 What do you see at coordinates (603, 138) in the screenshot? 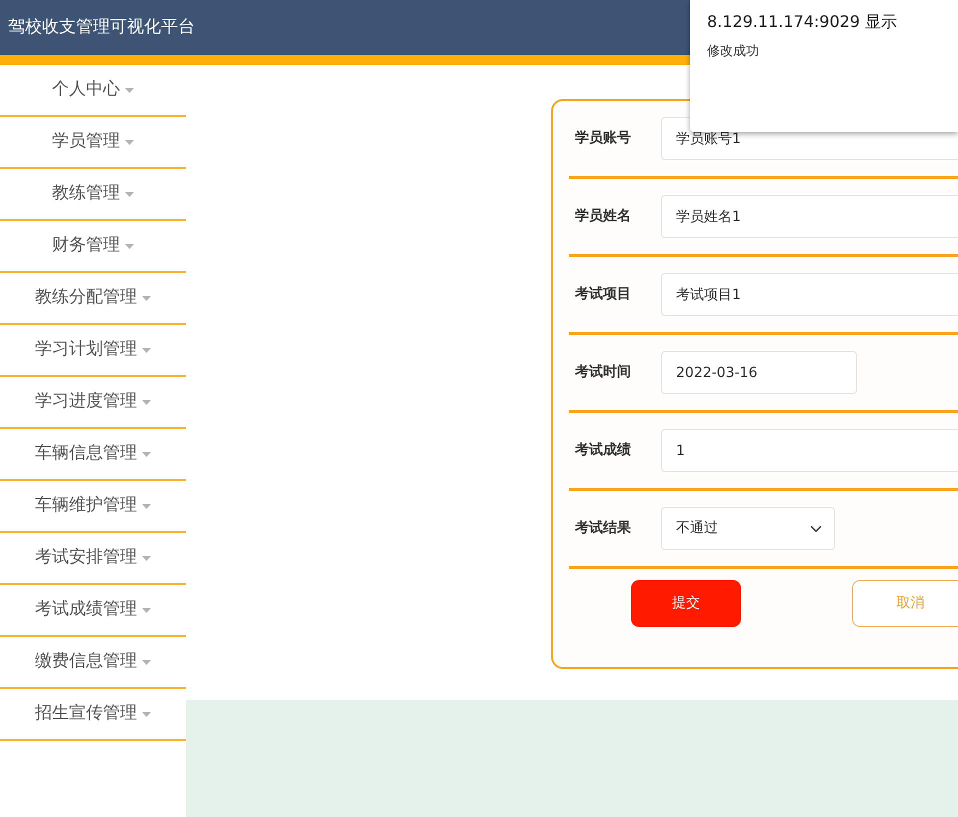
I see `field-label: 学员账号` at bounding box center [603, 138].